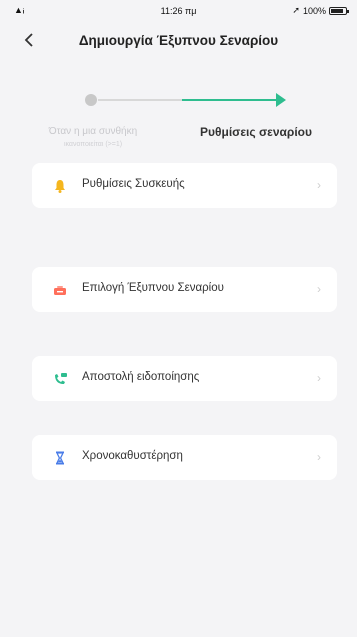  Describe the element at coordinates (93, 144) in the screenshot. I see `step1-subtitle: ικανοποιείται (>=1)` at that location.